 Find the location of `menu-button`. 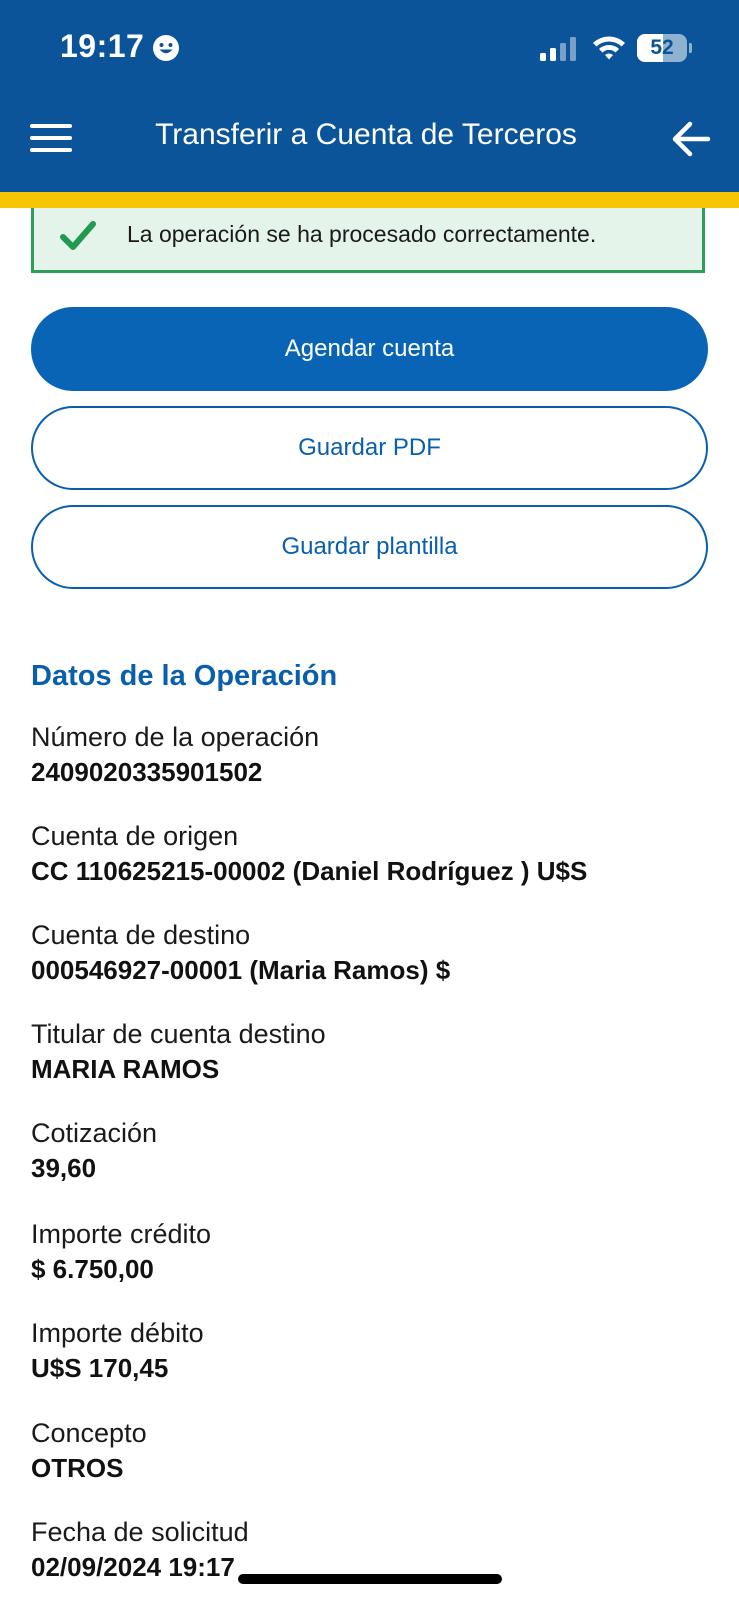

menu-button is located at coordinates (51, 138).